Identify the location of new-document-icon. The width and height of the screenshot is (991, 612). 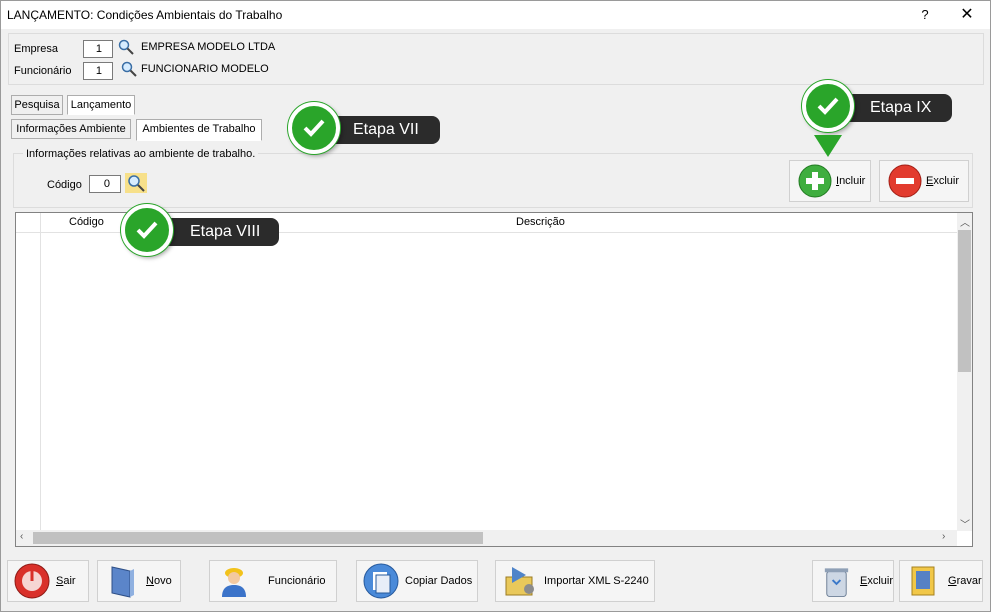
(122, 582).